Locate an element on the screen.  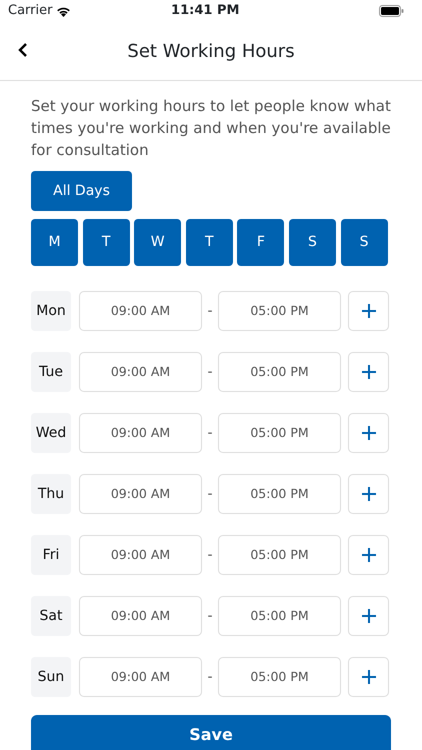
all-days-button: All Days is located at coordinates (81, 191).